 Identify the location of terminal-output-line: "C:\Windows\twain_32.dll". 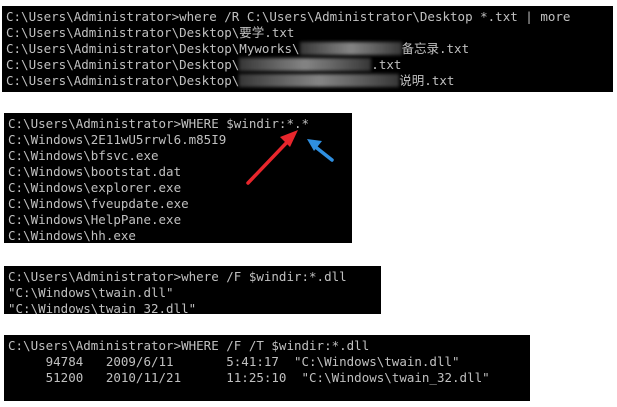
(102, 307).